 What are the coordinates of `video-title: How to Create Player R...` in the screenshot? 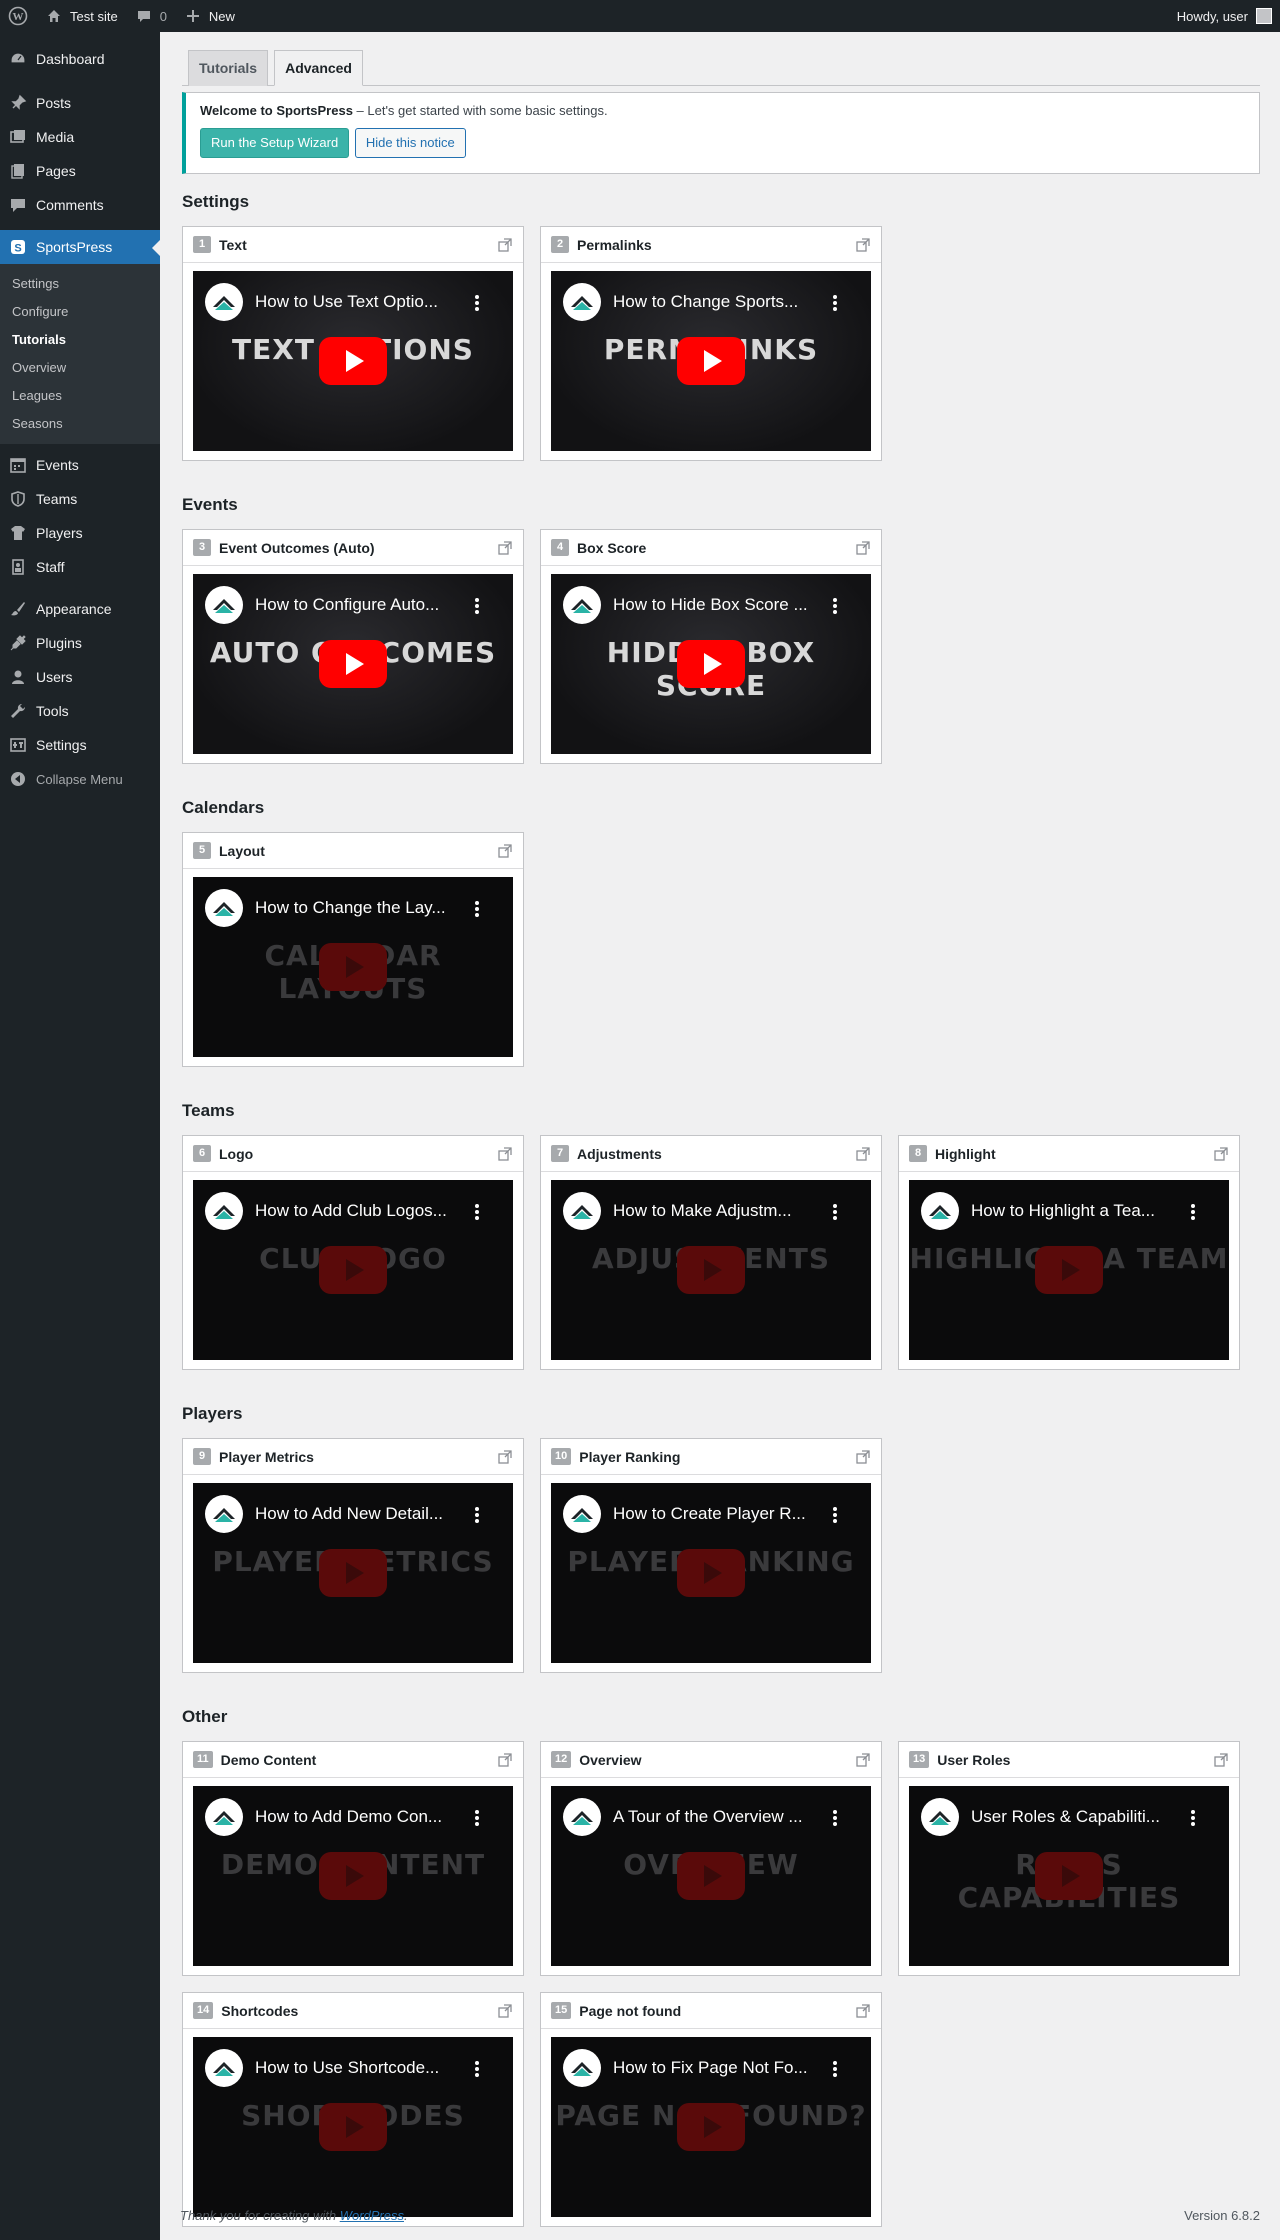 It's located at (718, 1514).